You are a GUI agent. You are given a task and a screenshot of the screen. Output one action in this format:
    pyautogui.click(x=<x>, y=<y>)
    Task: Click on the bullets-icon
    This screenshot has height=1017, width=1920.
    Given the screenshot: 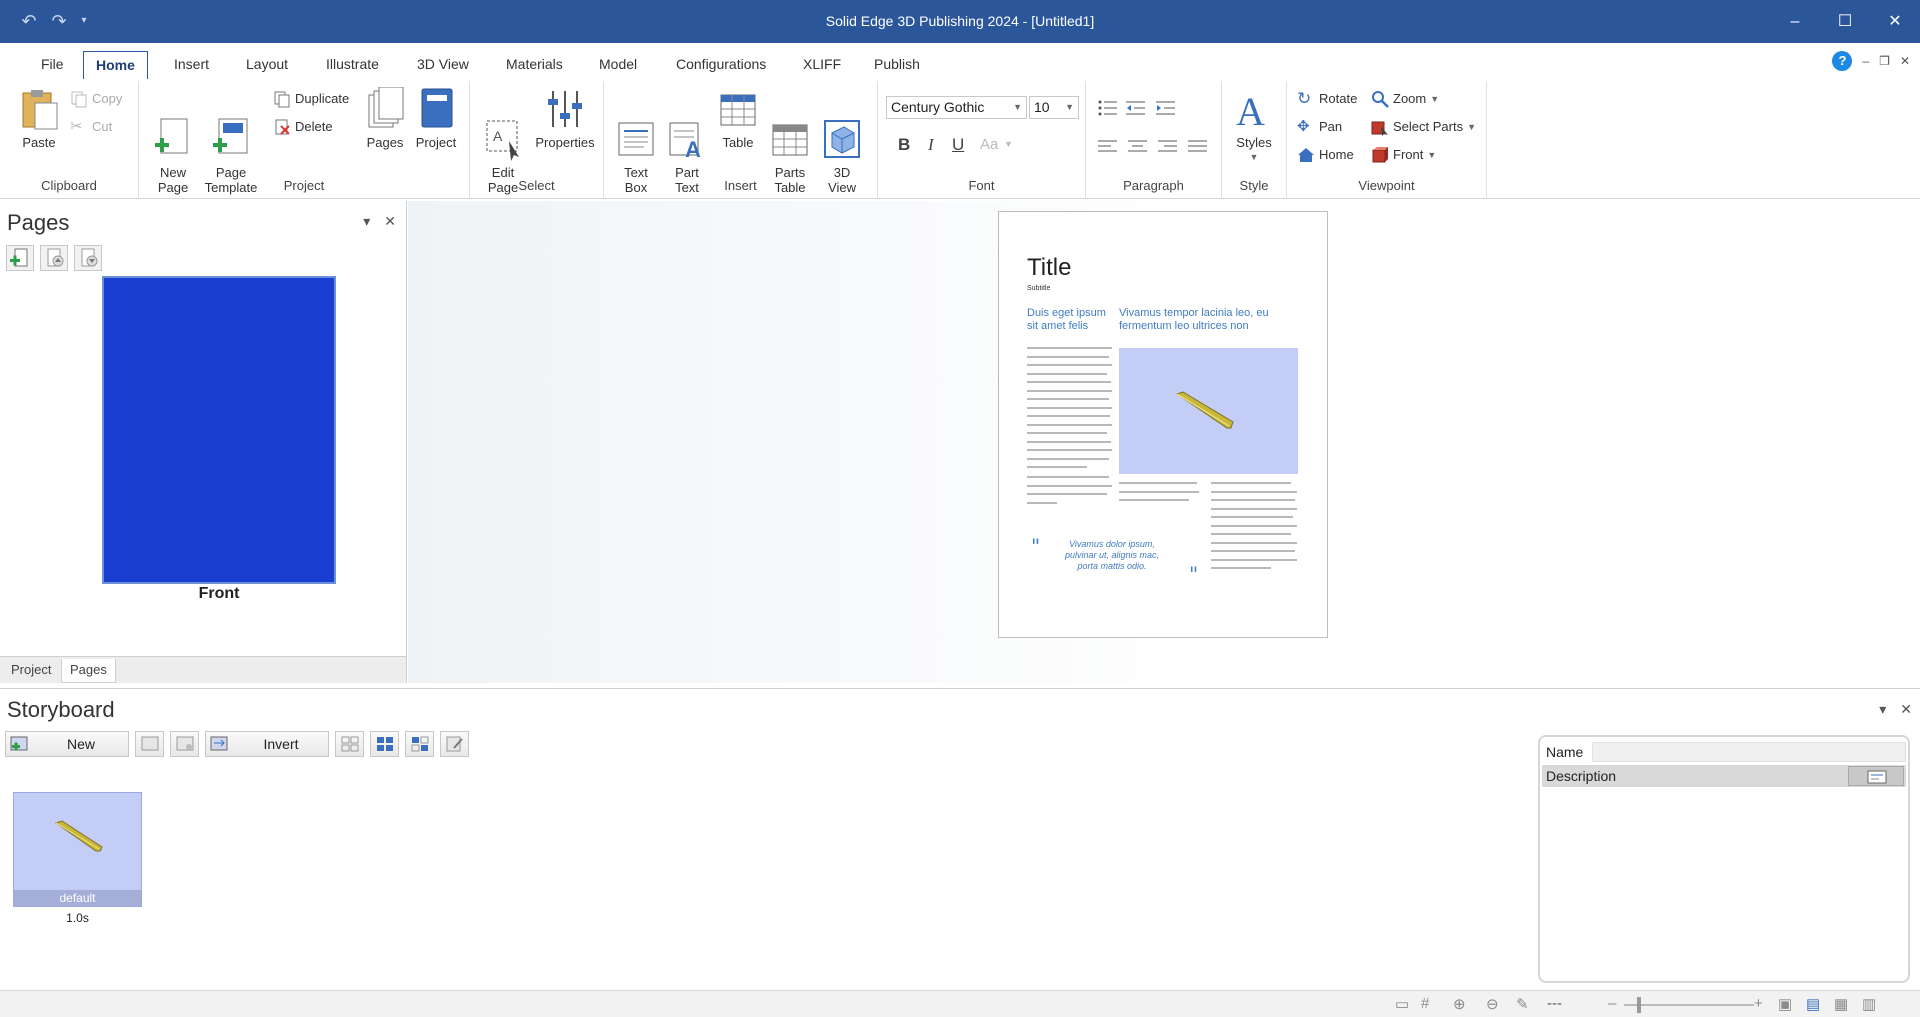 What is the action you would take?
    pyautogui.click(x=1108, y=109)
    